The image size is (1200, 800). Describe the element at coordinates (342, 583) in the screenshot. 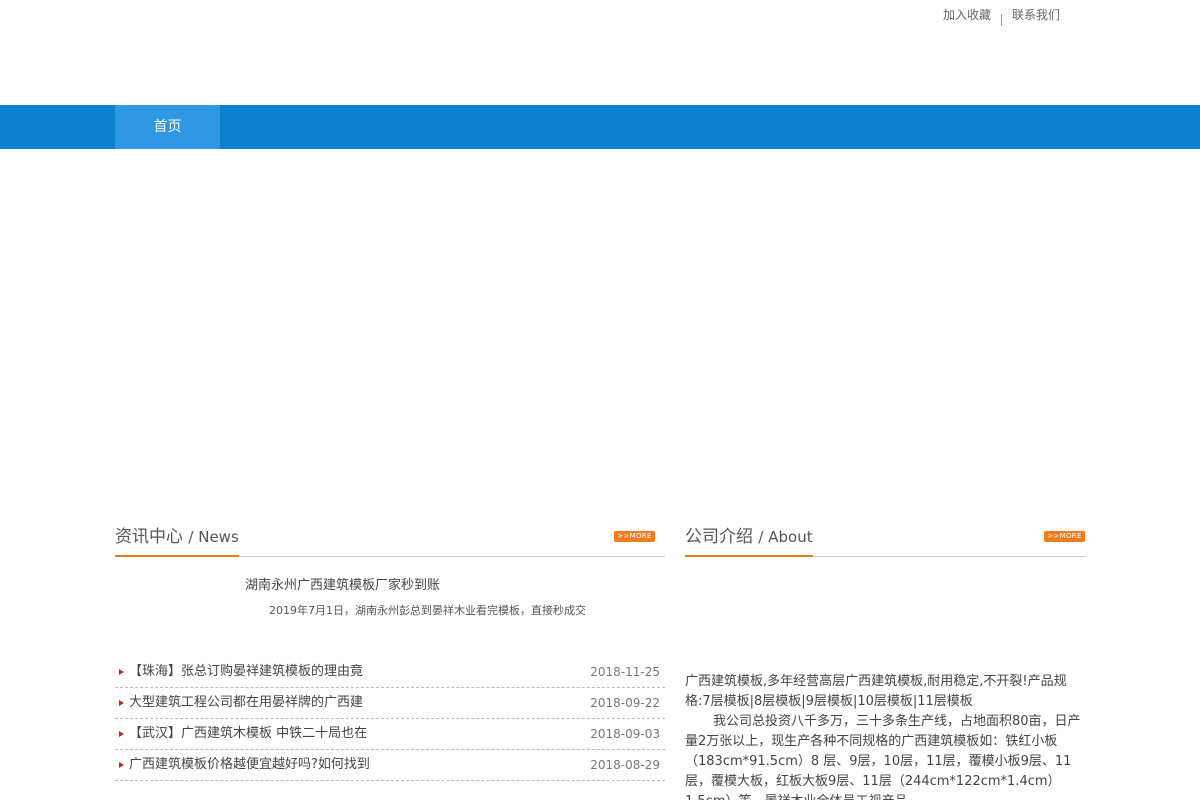

I see `featured-news-title: 湖南永州广西建筑模板厂家秒到账` at that location.